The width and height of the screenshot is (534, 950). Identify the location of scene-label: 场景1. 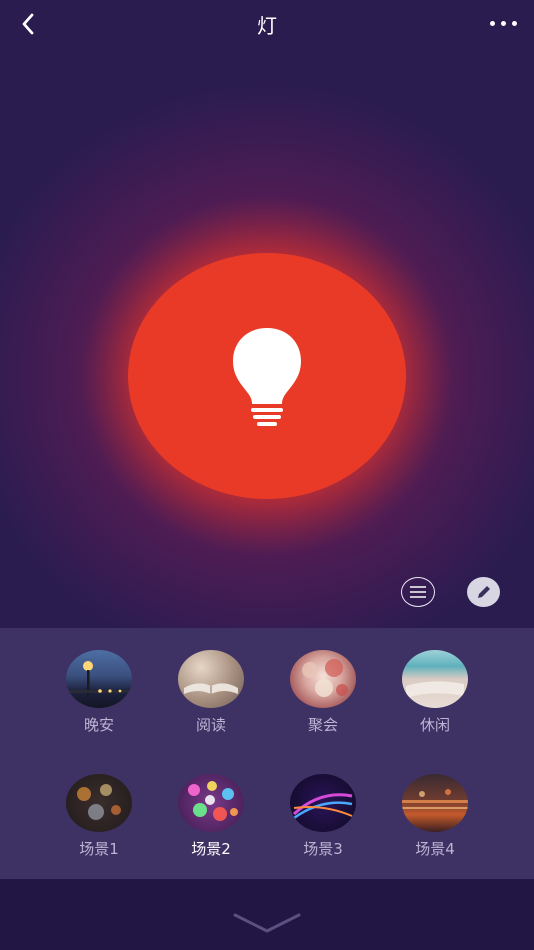
(99, 849).